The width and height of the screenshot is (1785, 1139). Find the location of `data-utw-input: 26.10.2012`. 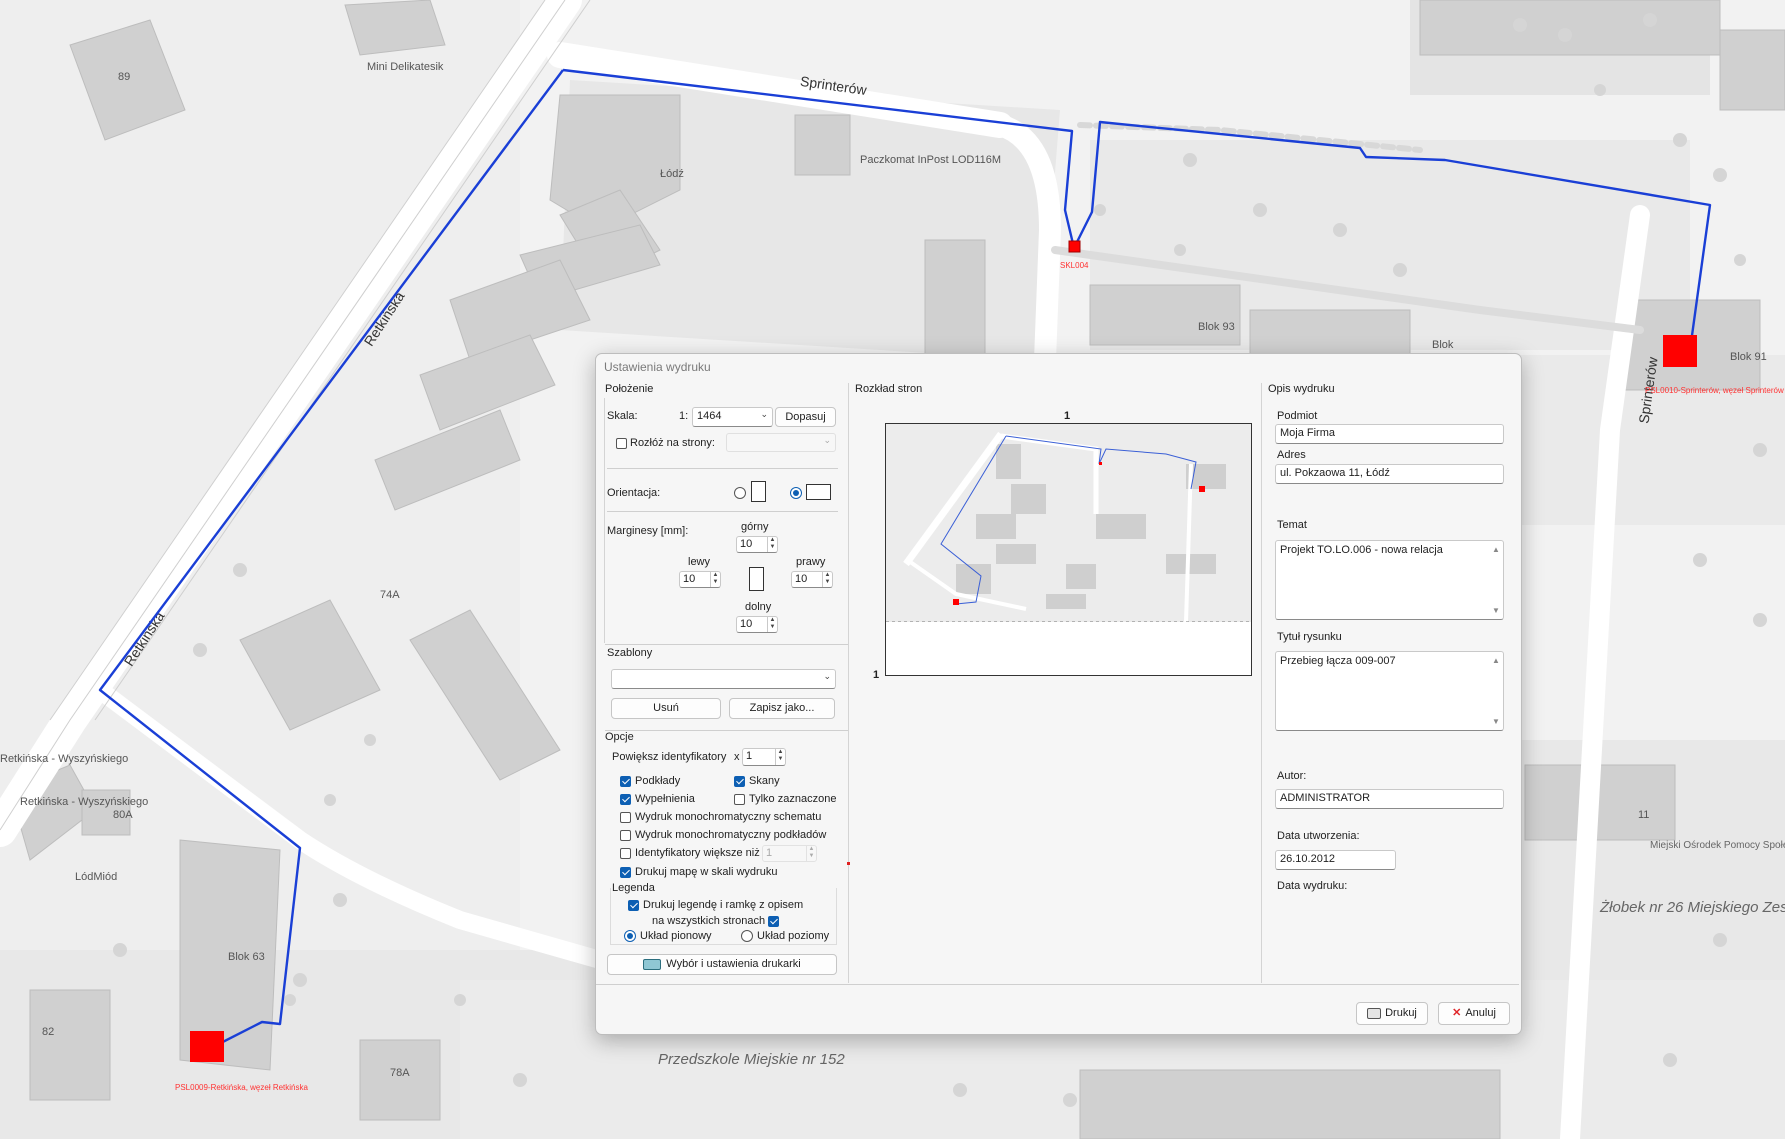

data-utw-input: 26.10.2012 is located at coordinates (1335, 860).